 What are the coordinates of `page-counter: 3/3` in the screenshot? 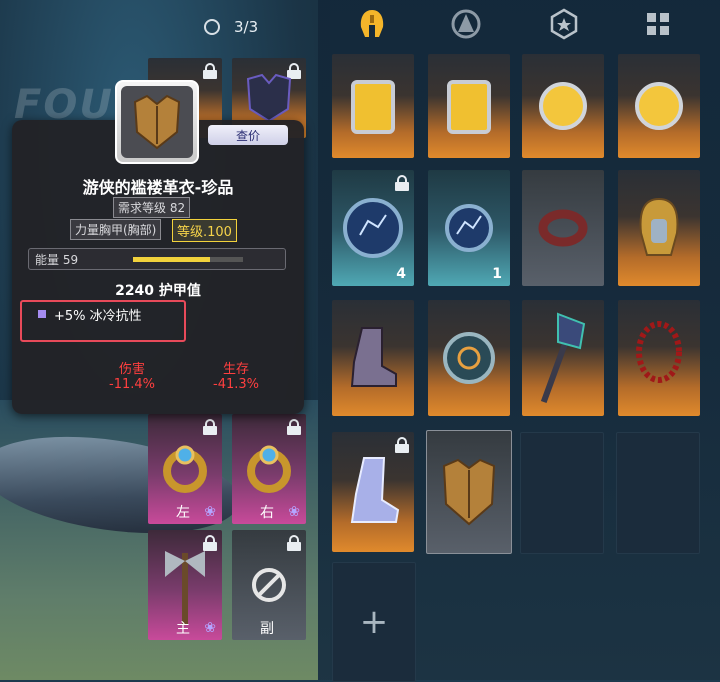 It's located at (231, 27).